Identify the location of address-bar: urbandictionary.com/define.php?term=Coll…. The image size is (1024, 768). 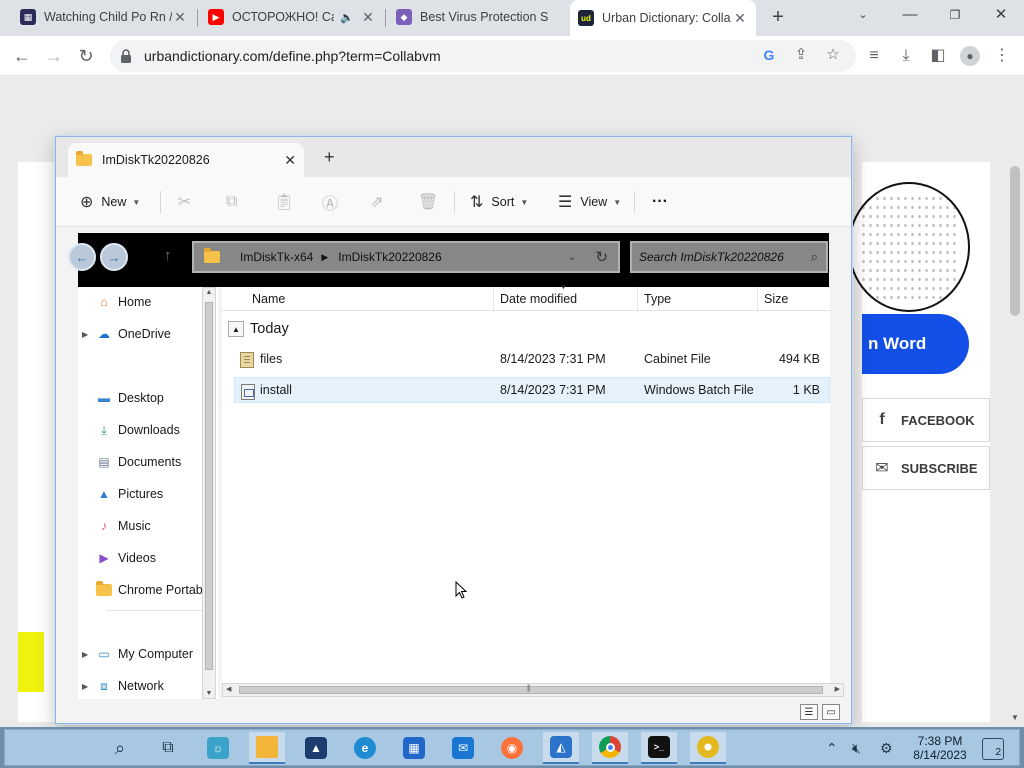
(483, 56).